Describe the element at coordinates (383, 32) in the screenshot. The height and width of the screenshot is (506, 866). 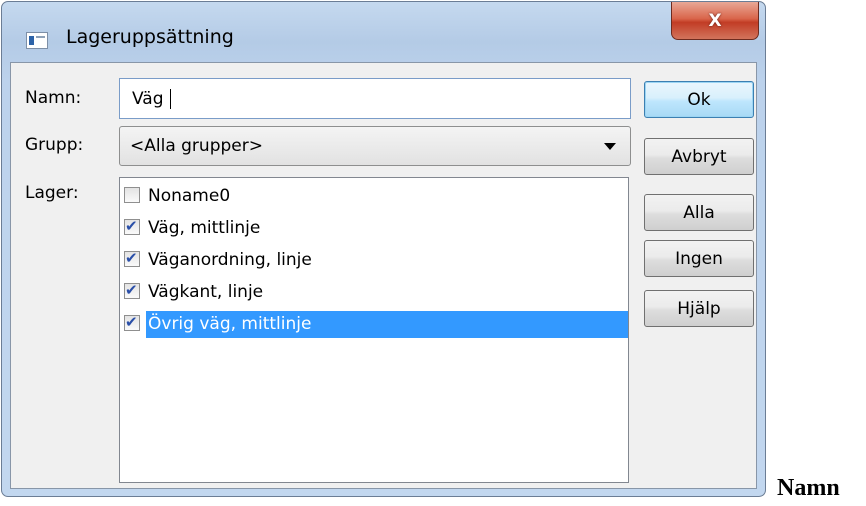
I see `title-bar: Lageruppsättning X` at that location.